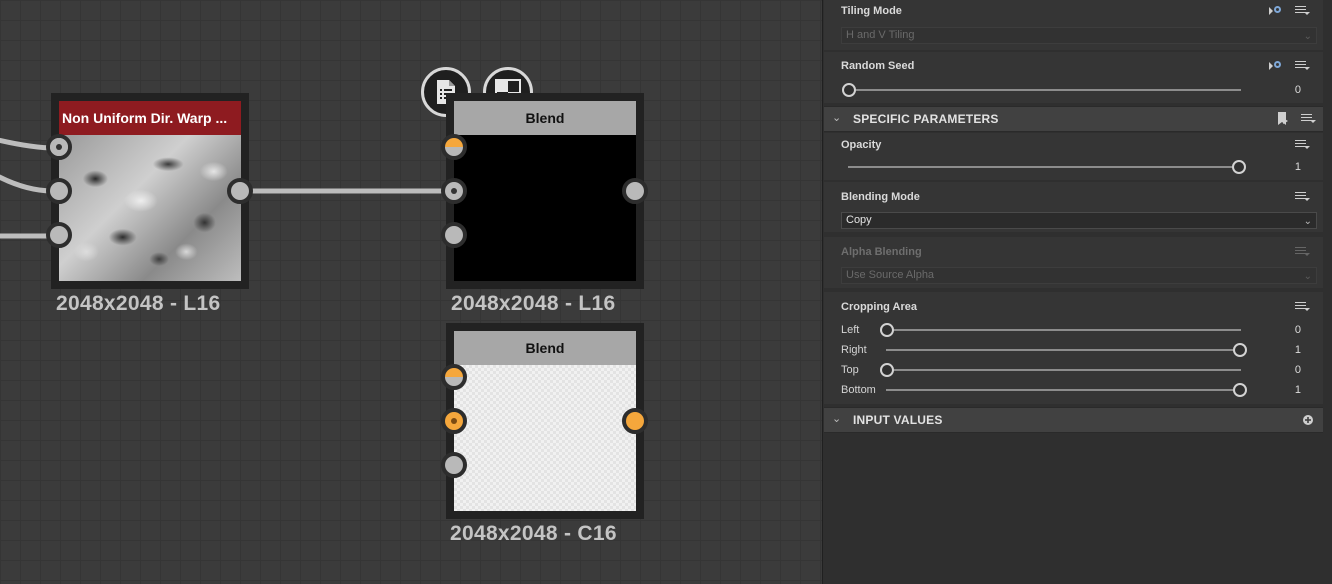 The image size is (1332, 584). Describe the element at coordinates (926, 119) in the screenshot. I see `section-specific-title: SPECIFIC PARAMETERS` at that location.